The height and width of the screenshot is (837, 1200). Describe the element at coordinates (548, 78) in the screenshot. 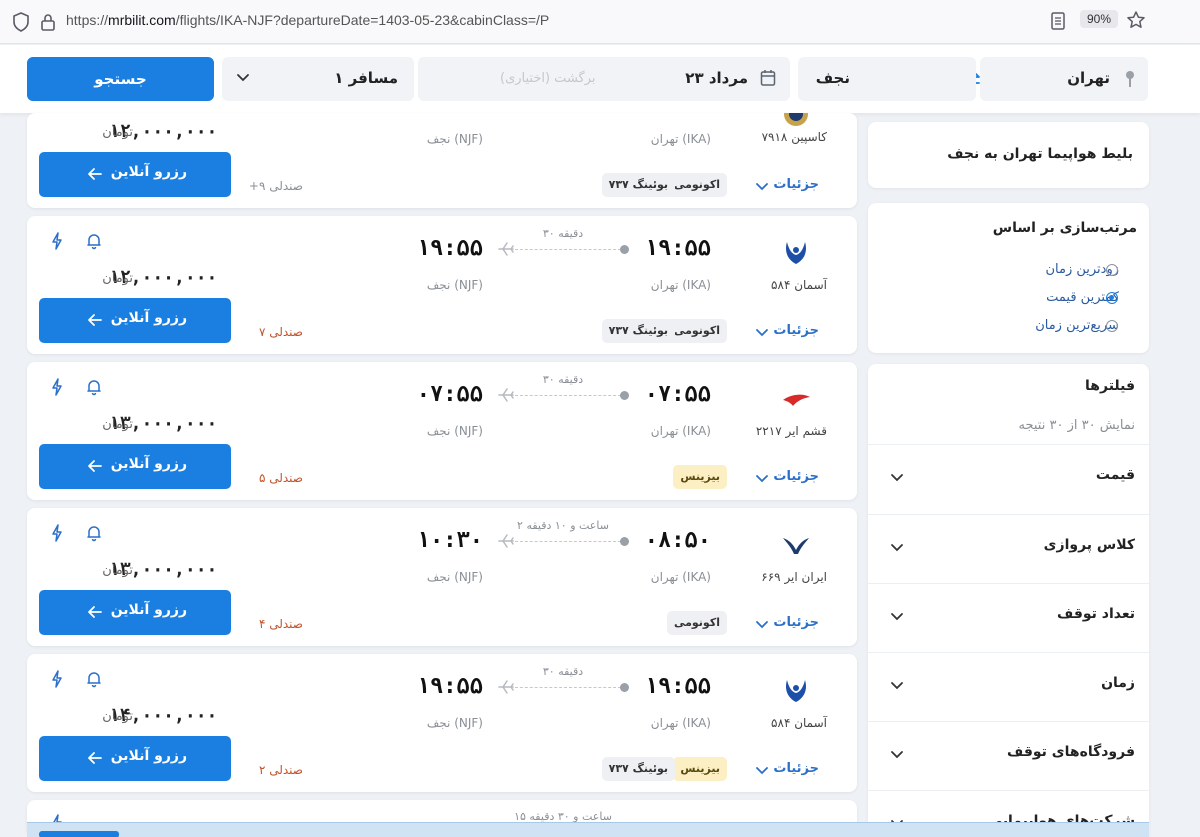

I see `return-date-placeholder: برگشت (اختیاری)` at that location.